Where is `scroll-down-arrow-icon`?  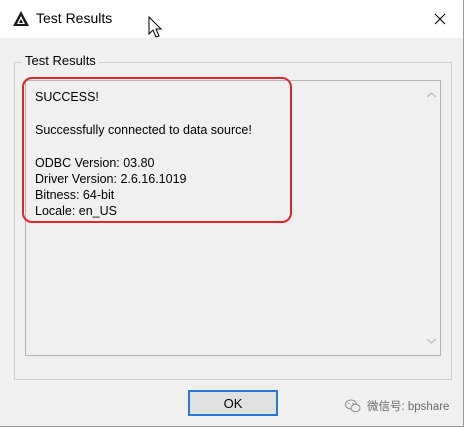 scroll-down-arrow-icon is located at coordinates (431, 341).